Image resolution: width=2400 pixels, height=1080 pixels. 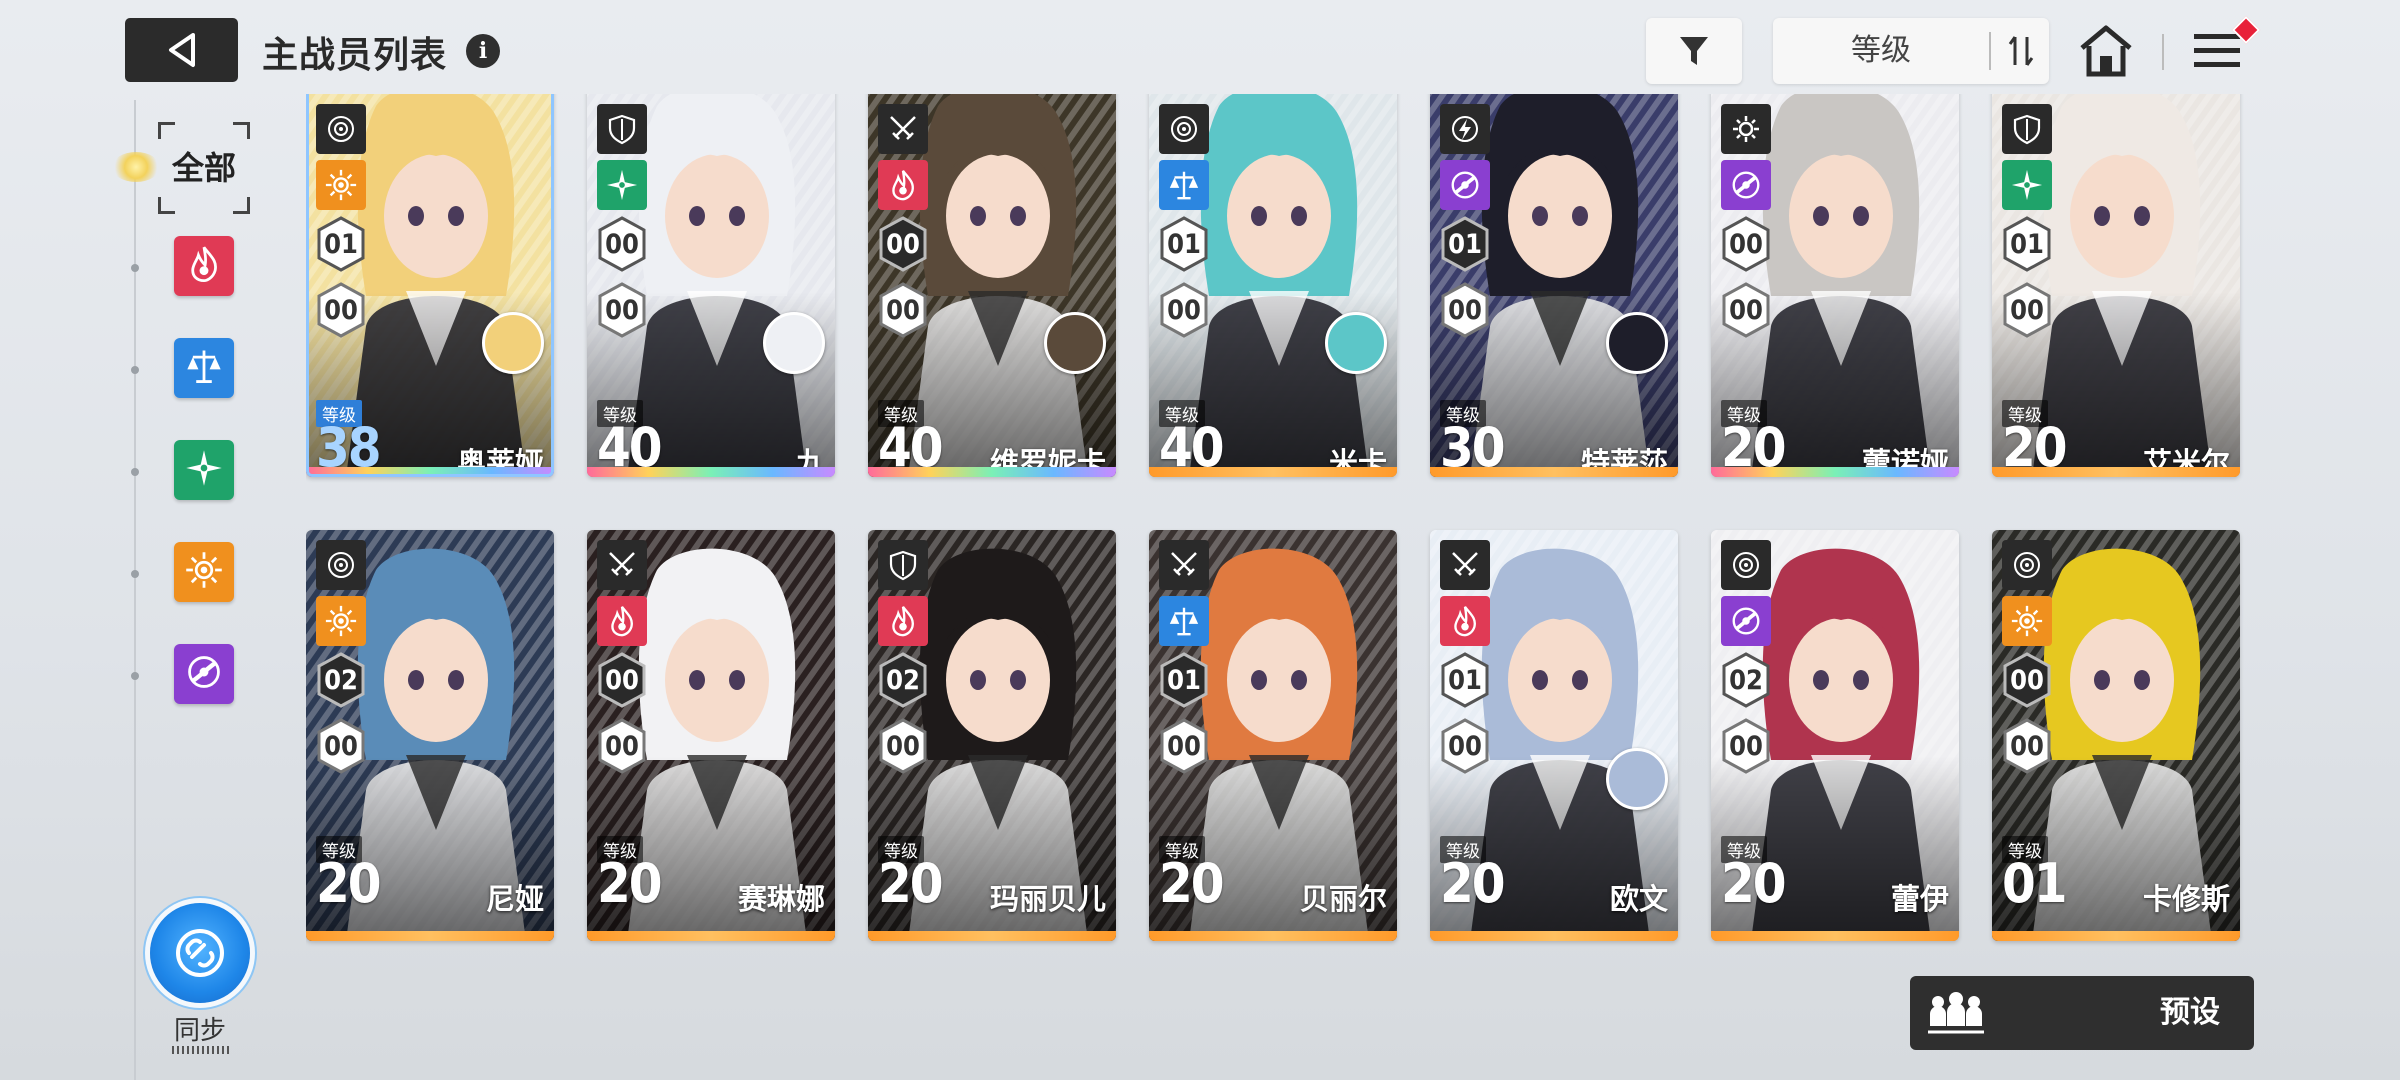 I want to click on filter-balance, so click(x=204, y=368).